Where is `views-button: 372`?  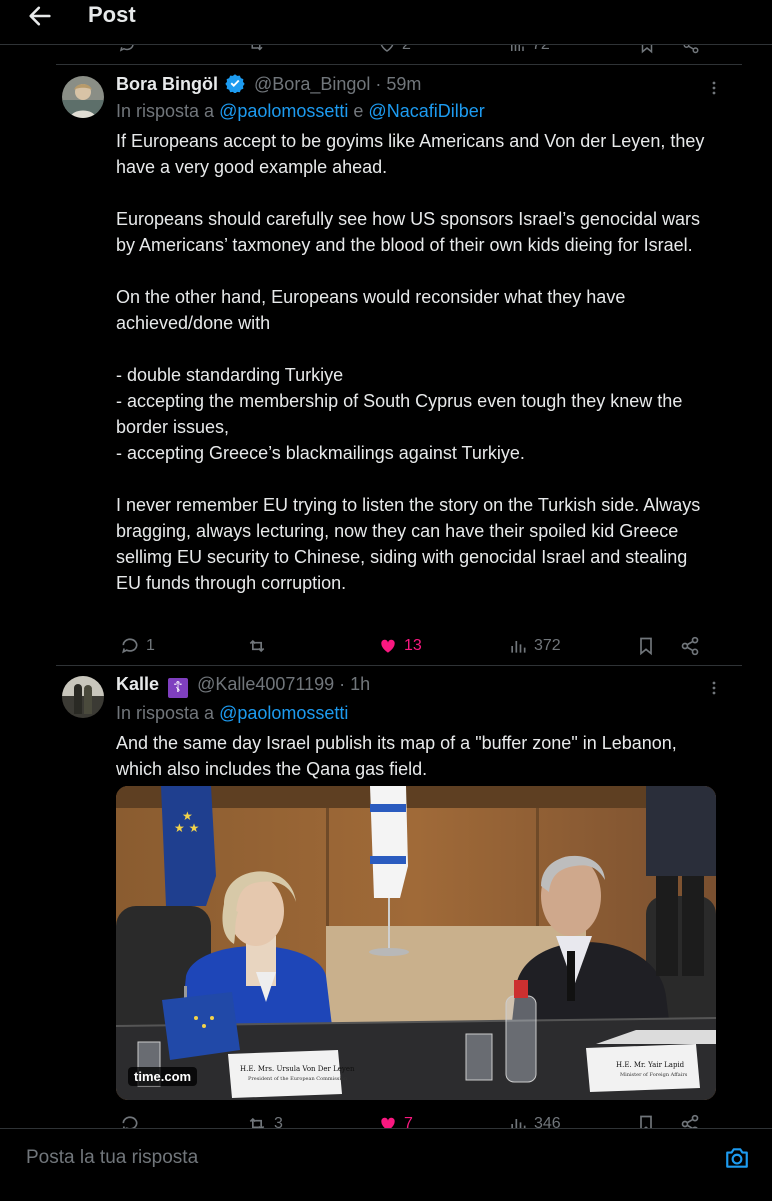
views-button: 372 is located at coordinates (534, 646).